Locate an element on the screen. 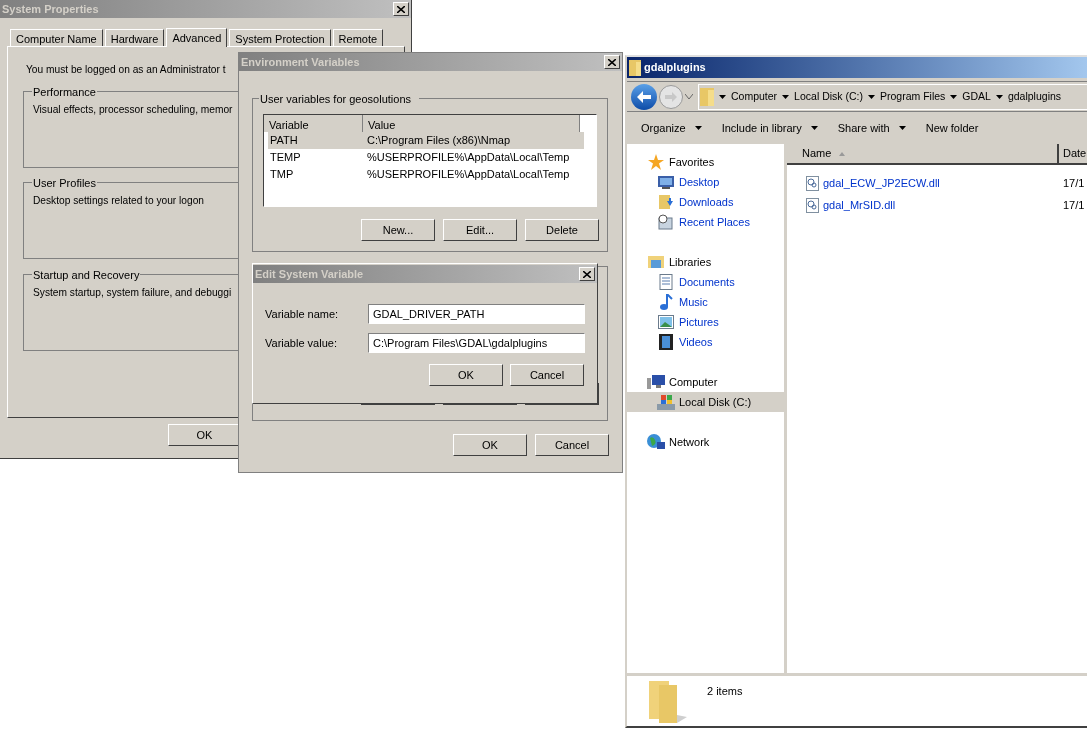 This screenshot has width=1087, height=756. toolbar-button: New folder is located at coordinates (952, 128).